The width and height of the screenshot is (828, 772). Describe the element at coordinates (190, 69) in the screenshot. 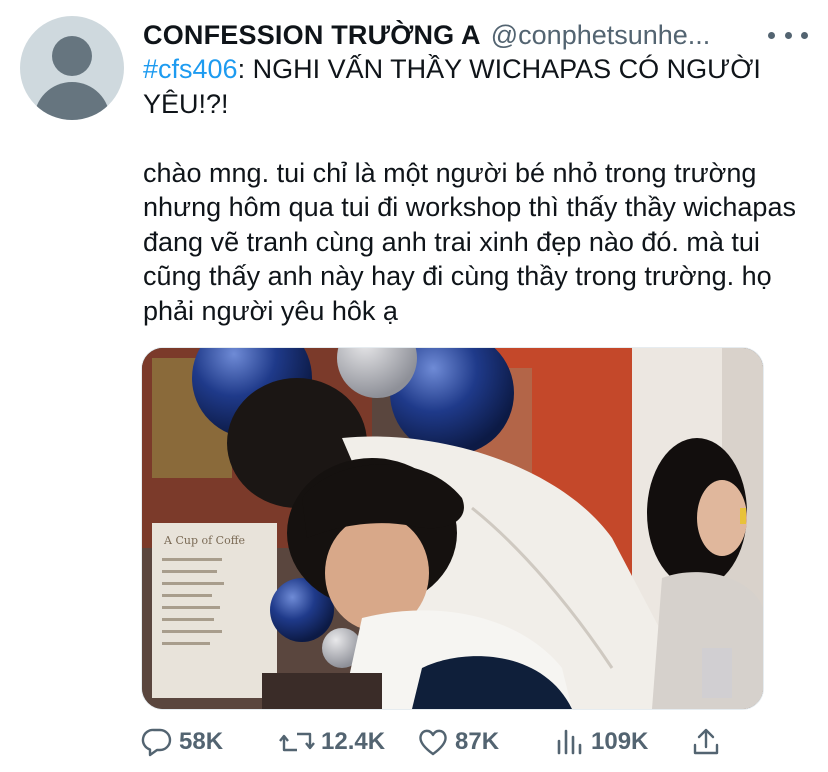

I see `hashtag-link: #cfs406` at that location.